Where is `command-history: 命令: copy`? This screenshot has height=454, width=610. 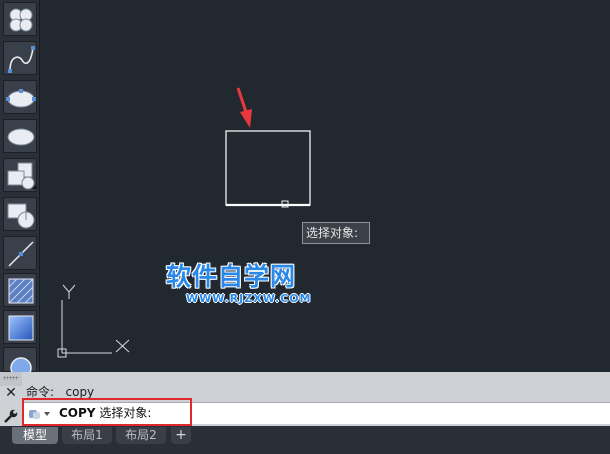 command-history: 命令: copy is located at coordinates (60, 392).